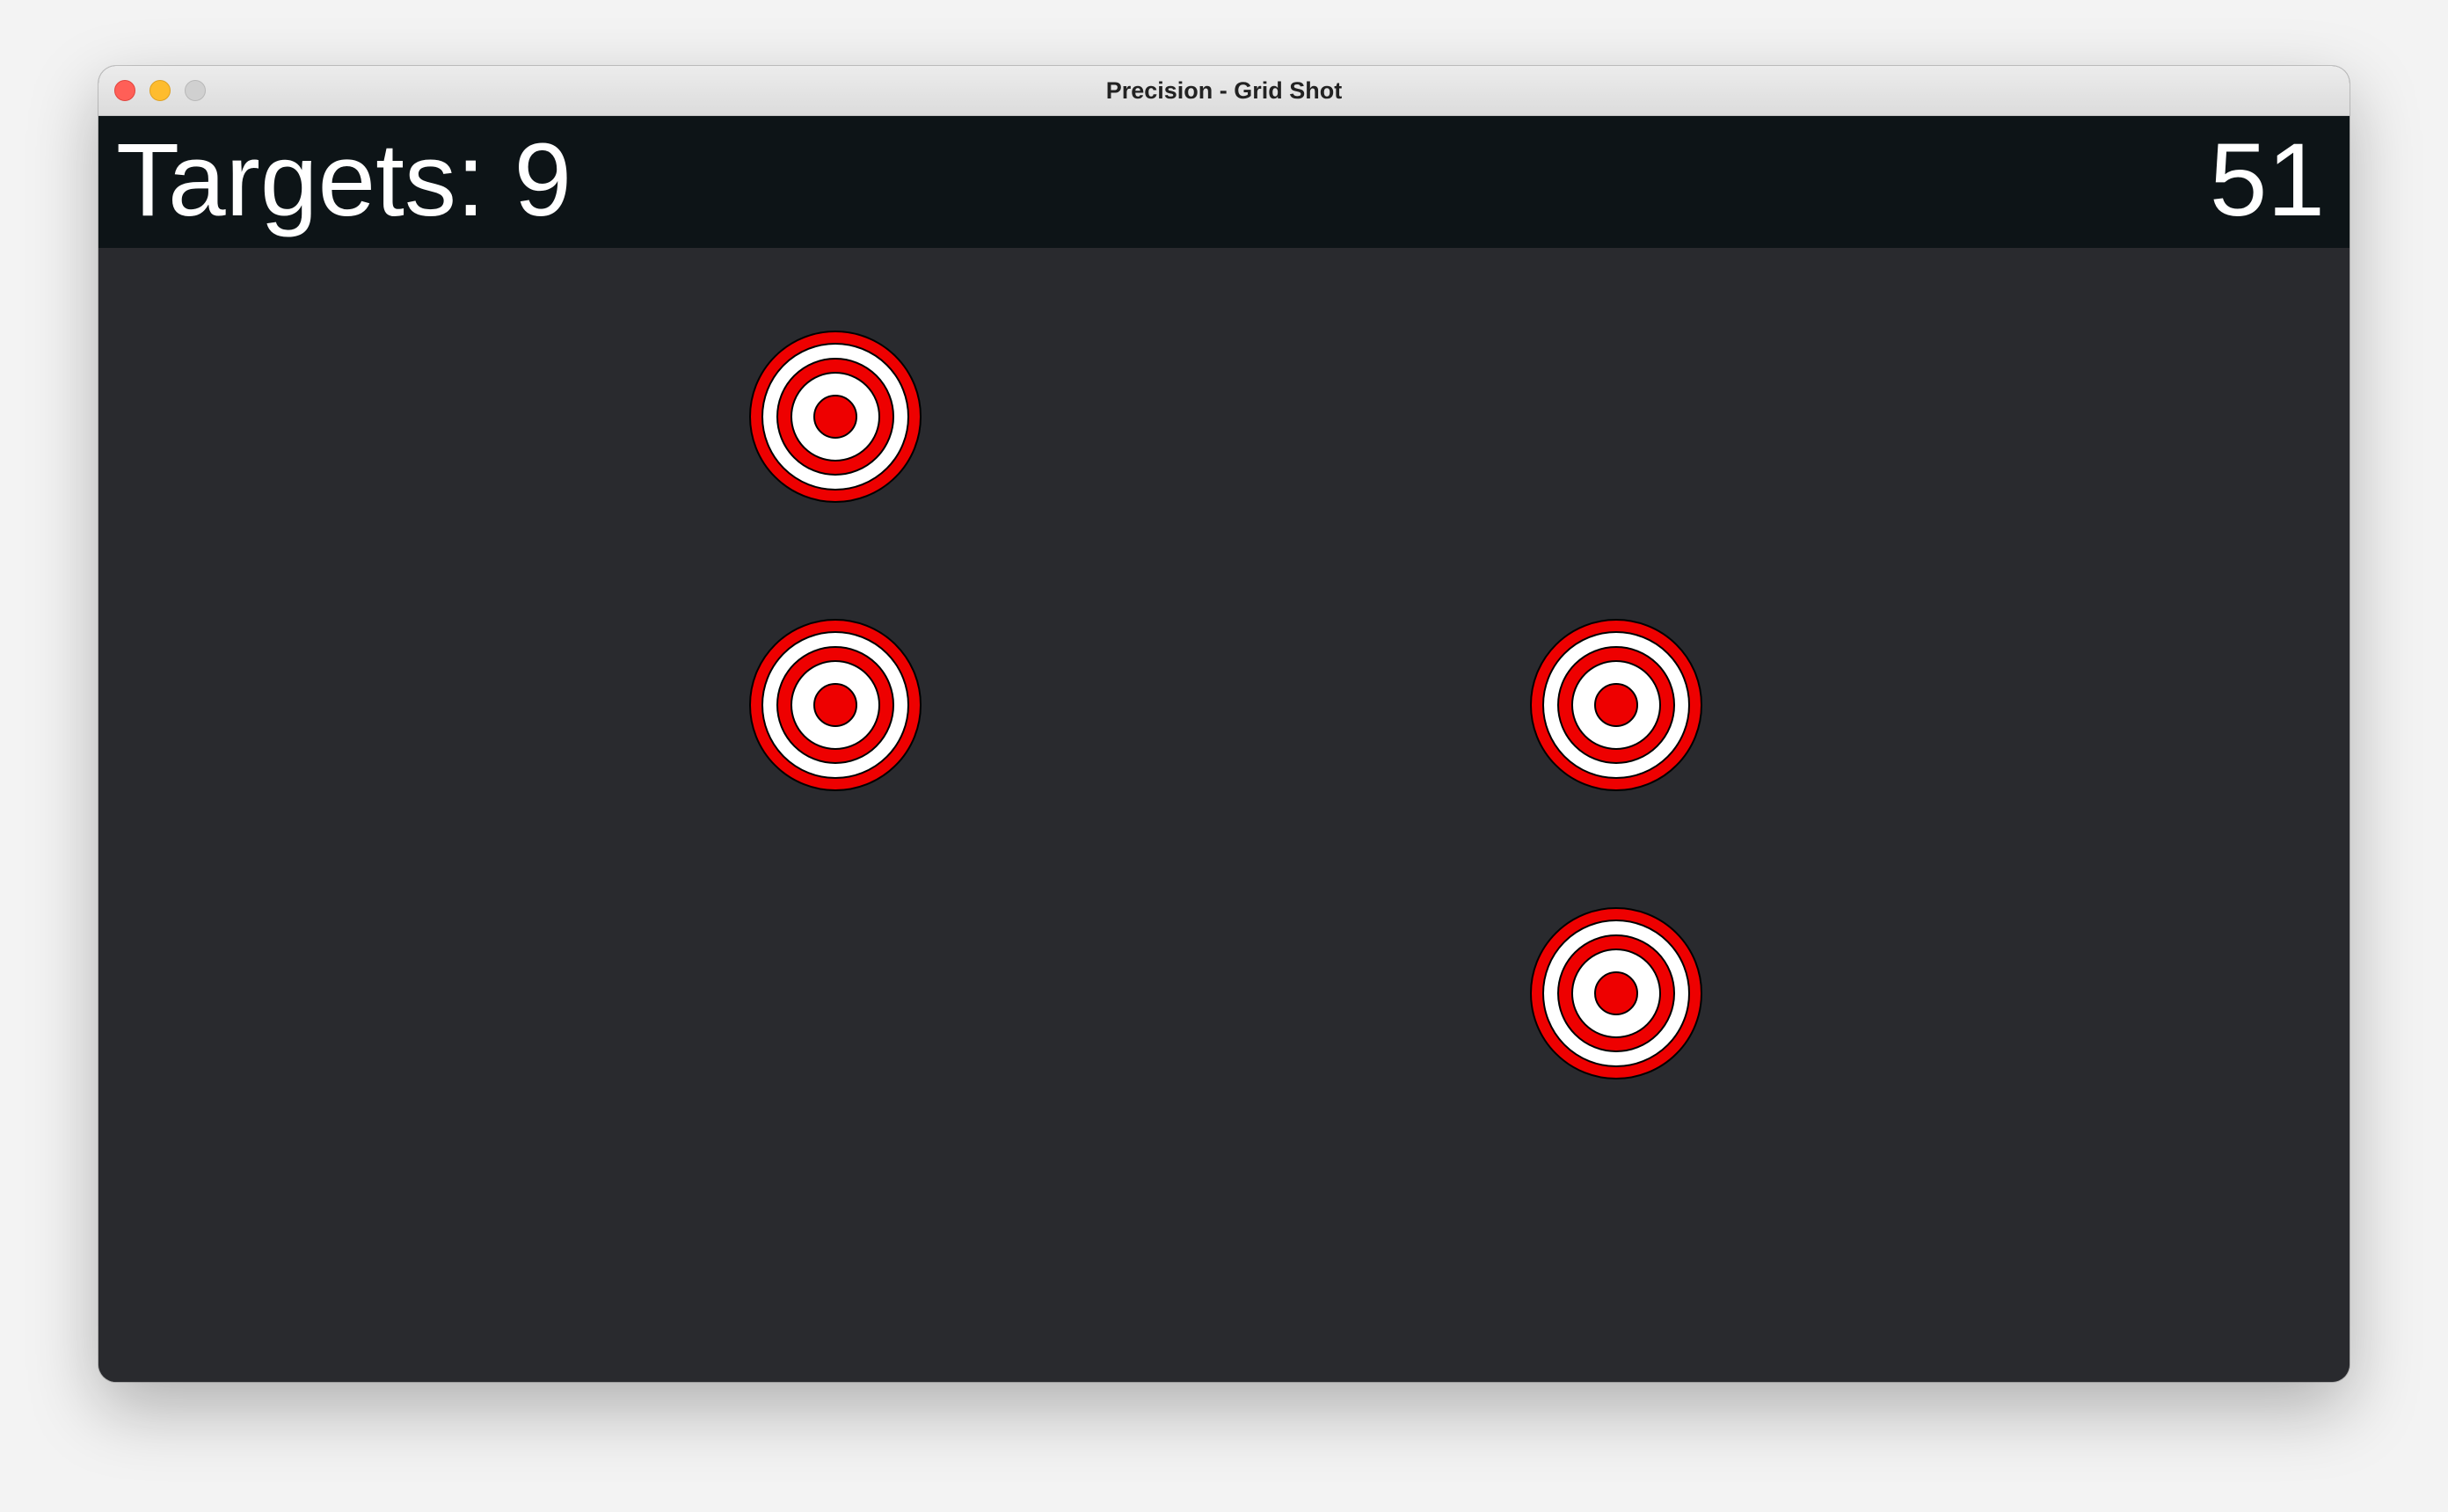  Describe the element at coordinates (344, 180) in the screenshot. I see `targets-counter: Targets: 9` at that location.